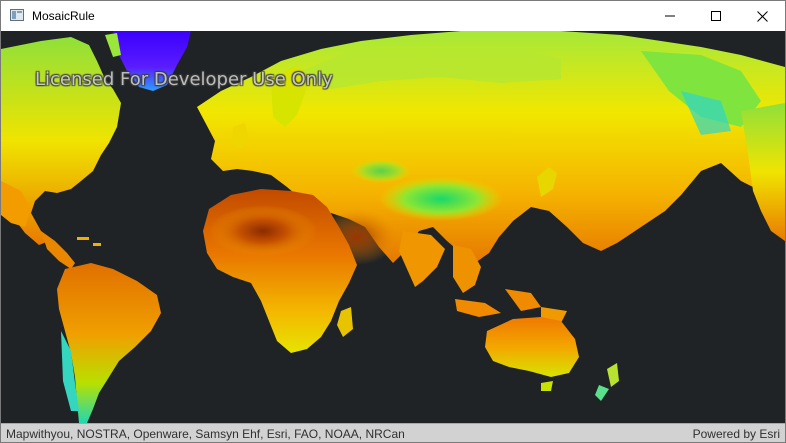  I want to click on maximize-icon, so click(716, 16).